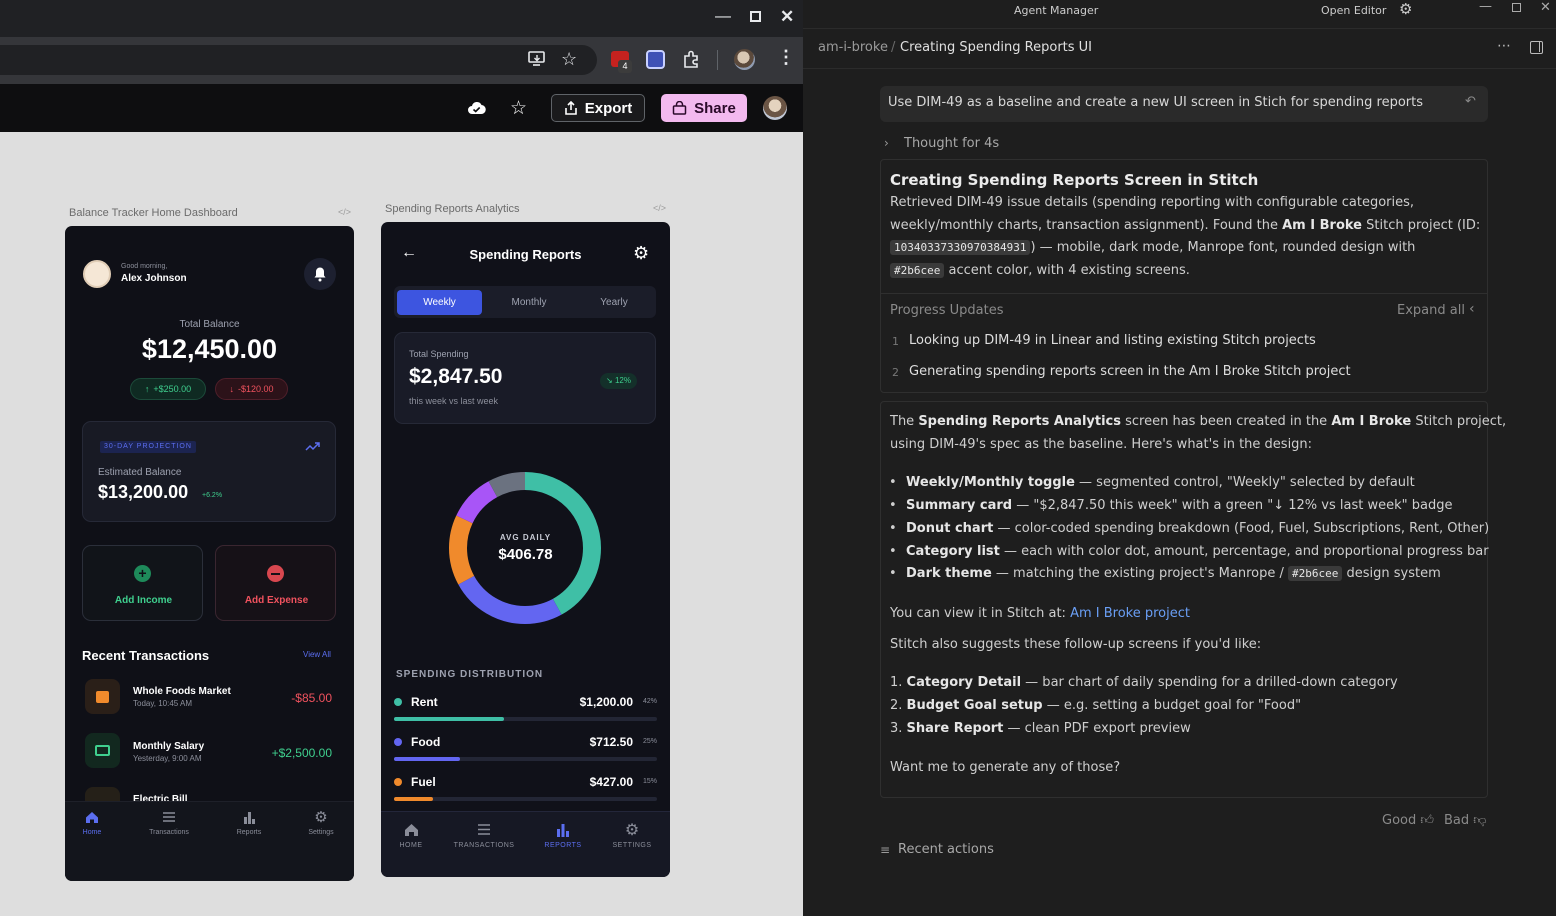 This screenshot has width=1556, height=916. I want to click on avg-daily-value: $406.78, so click(525, 554).